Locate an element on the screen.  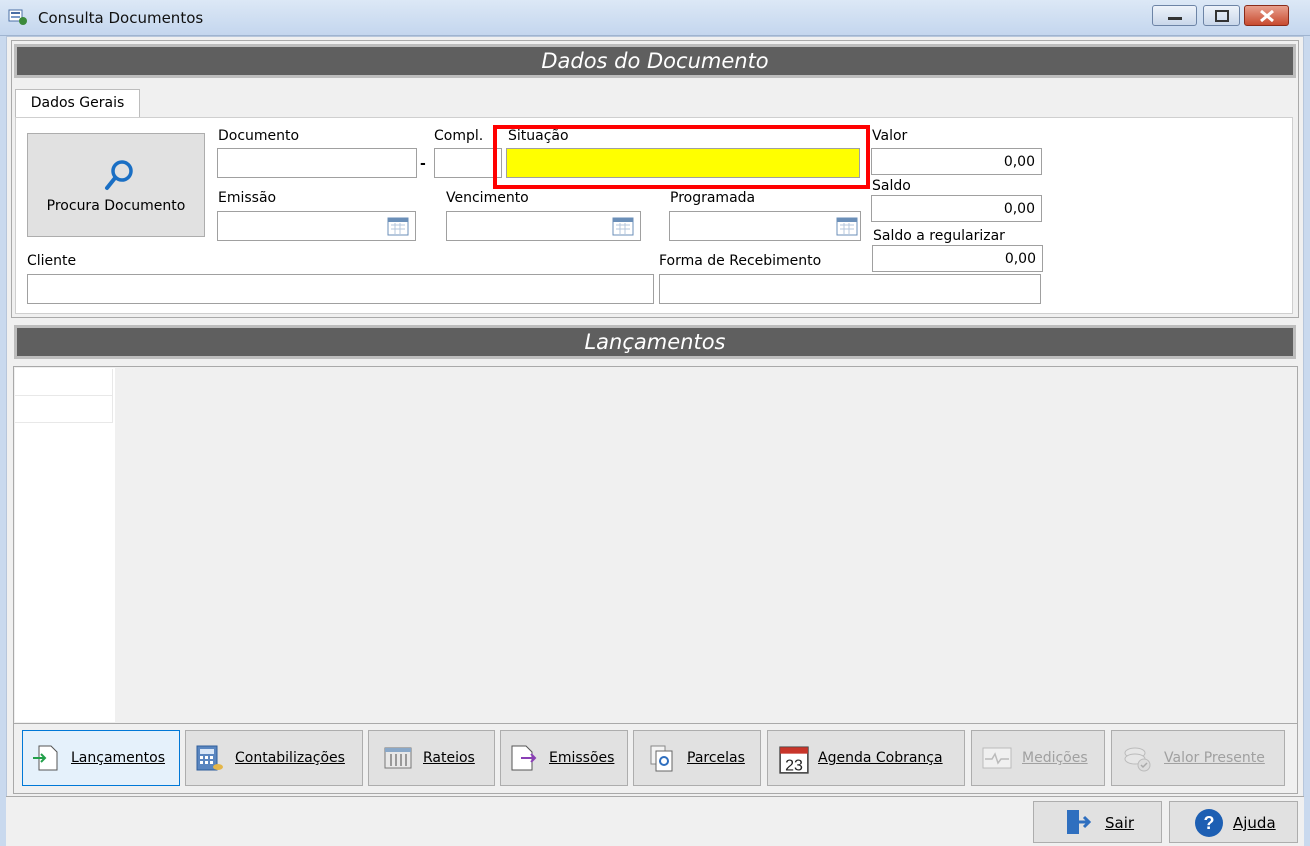
calendar-day-text: 23 is located at coordinates (794, 766).